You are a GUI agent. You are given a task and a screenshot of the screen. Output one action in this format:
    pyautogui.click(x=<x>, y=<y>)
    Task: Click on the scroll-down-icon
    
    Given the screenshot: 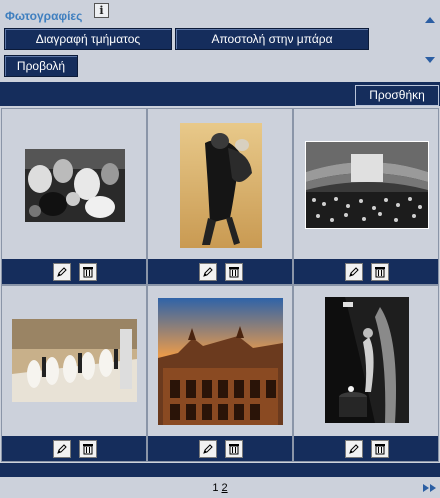 What is the action you would take?
    pyautogui.click(x=430, y=60)
    